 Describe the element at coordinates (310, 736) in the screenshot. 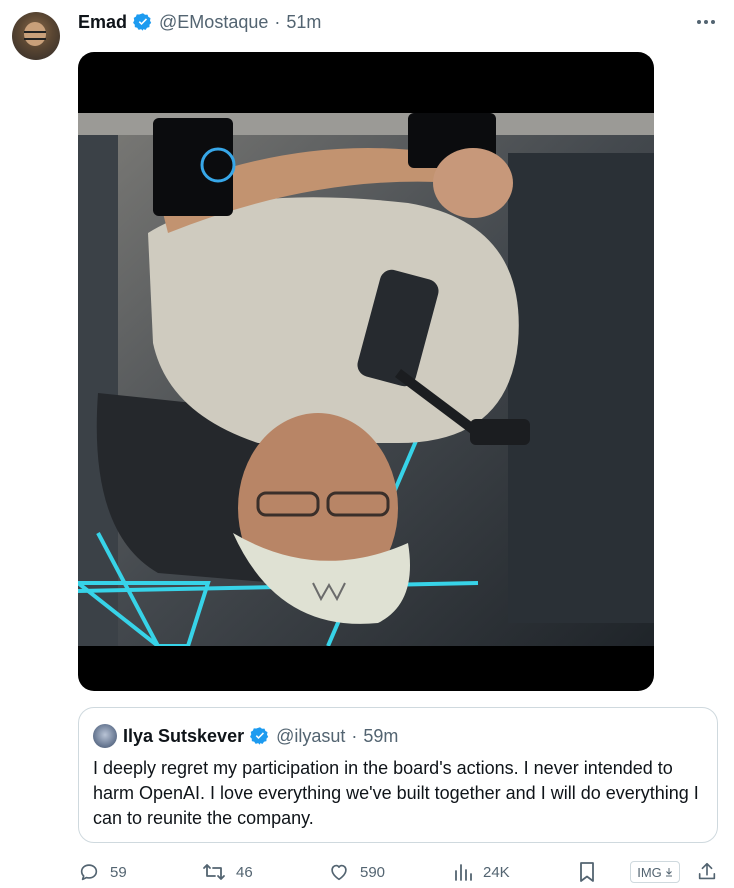

I see `quoted-author-handle: @ilyasut` at that location.